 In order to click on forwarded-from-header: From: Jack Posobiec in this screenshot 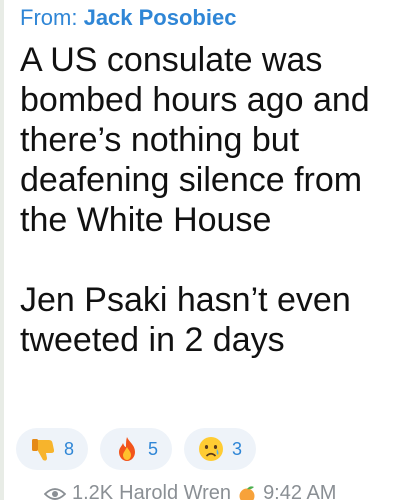, I will do `click(128, 18)`.